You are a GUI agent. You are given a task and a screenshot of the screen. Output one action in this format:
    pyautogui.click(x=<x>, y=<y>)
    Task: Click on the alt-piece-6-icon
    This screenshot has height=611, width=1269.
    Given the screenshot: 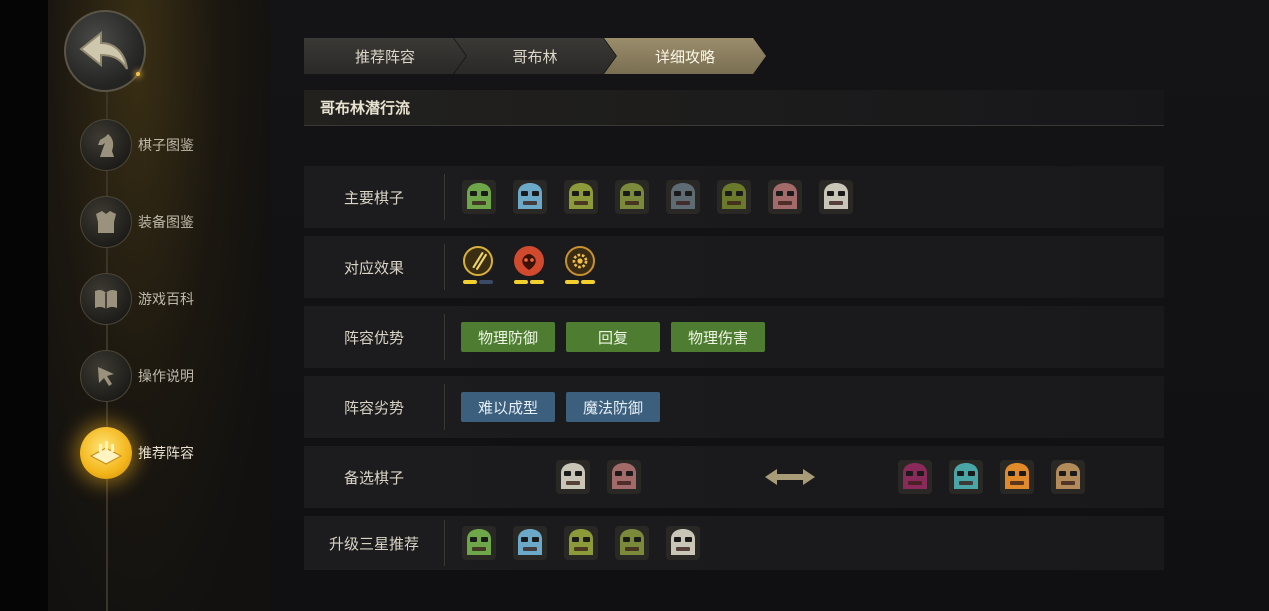 What is the action you would take?
    pyautogui.click(x=1068, y=477)
    